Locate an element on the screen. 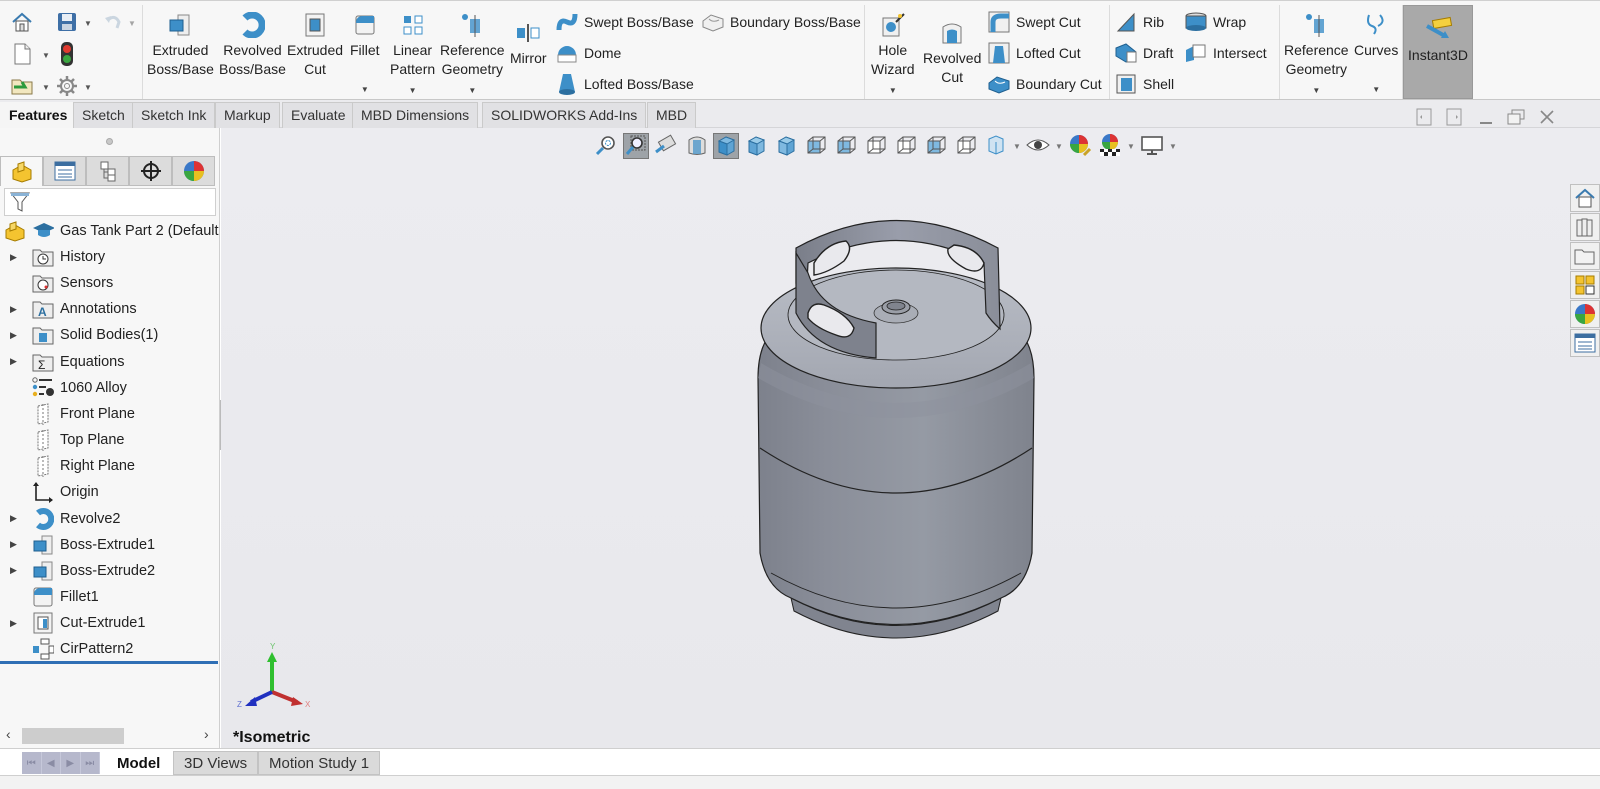 The height and width of the screenshot is (789, 1600). lofted-cut-button: Lofted Cut is located at coordinates (1034, 53).